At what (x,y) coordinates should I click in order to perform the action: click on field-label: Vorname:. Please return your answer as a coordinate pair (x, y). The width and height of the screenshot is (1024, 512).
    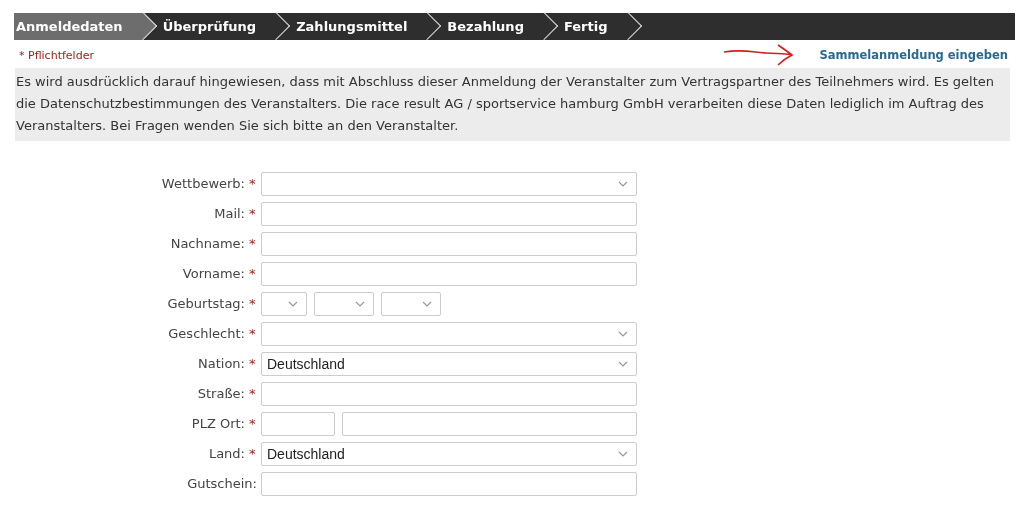
    Looking at the image, I should click on (213, 273).